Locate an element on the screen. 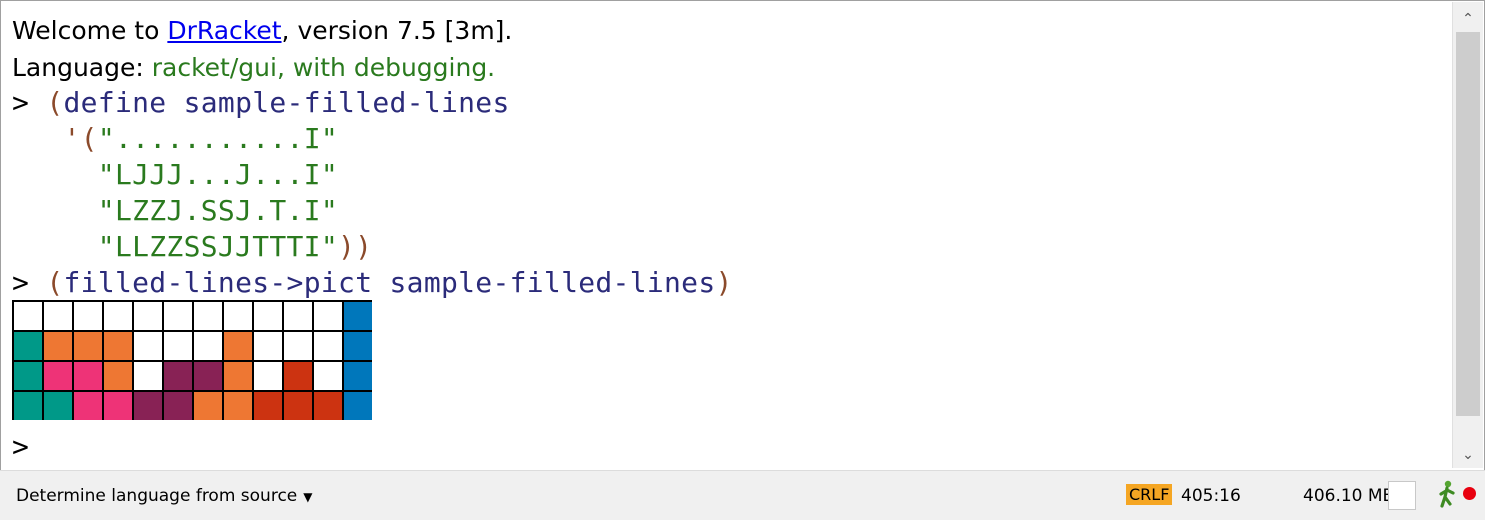 Image resolution: width=1485 pixels, height=520 pixels. define-expression: define sample-filled-lines is located at coordinates (286, 102).